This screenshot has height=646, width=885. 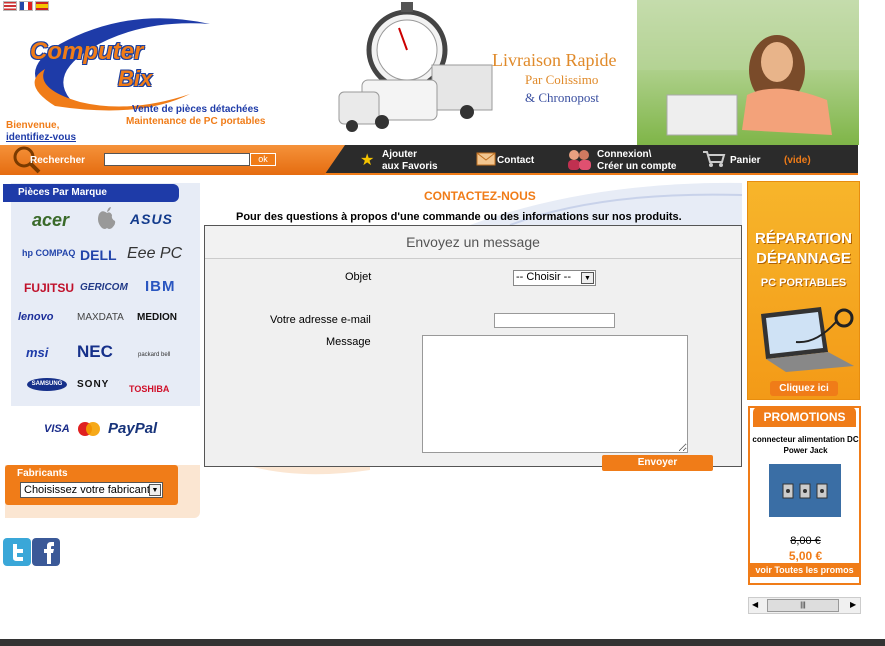 I want to click on repair-line2: DÉPANNAGE, so click(x=803, y=258).